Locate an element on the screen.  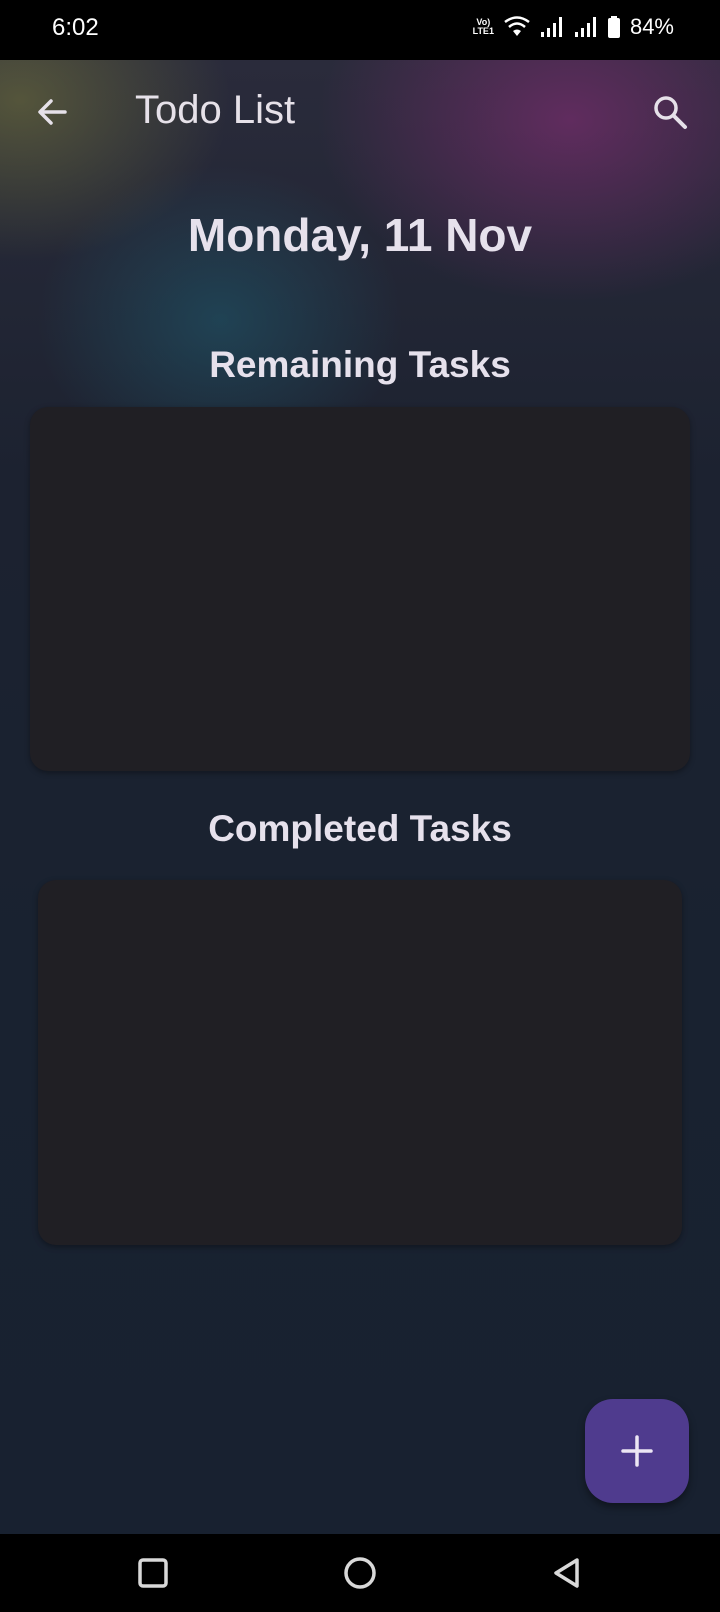
battery-percent: 84% is located at coordinates (651, 26).